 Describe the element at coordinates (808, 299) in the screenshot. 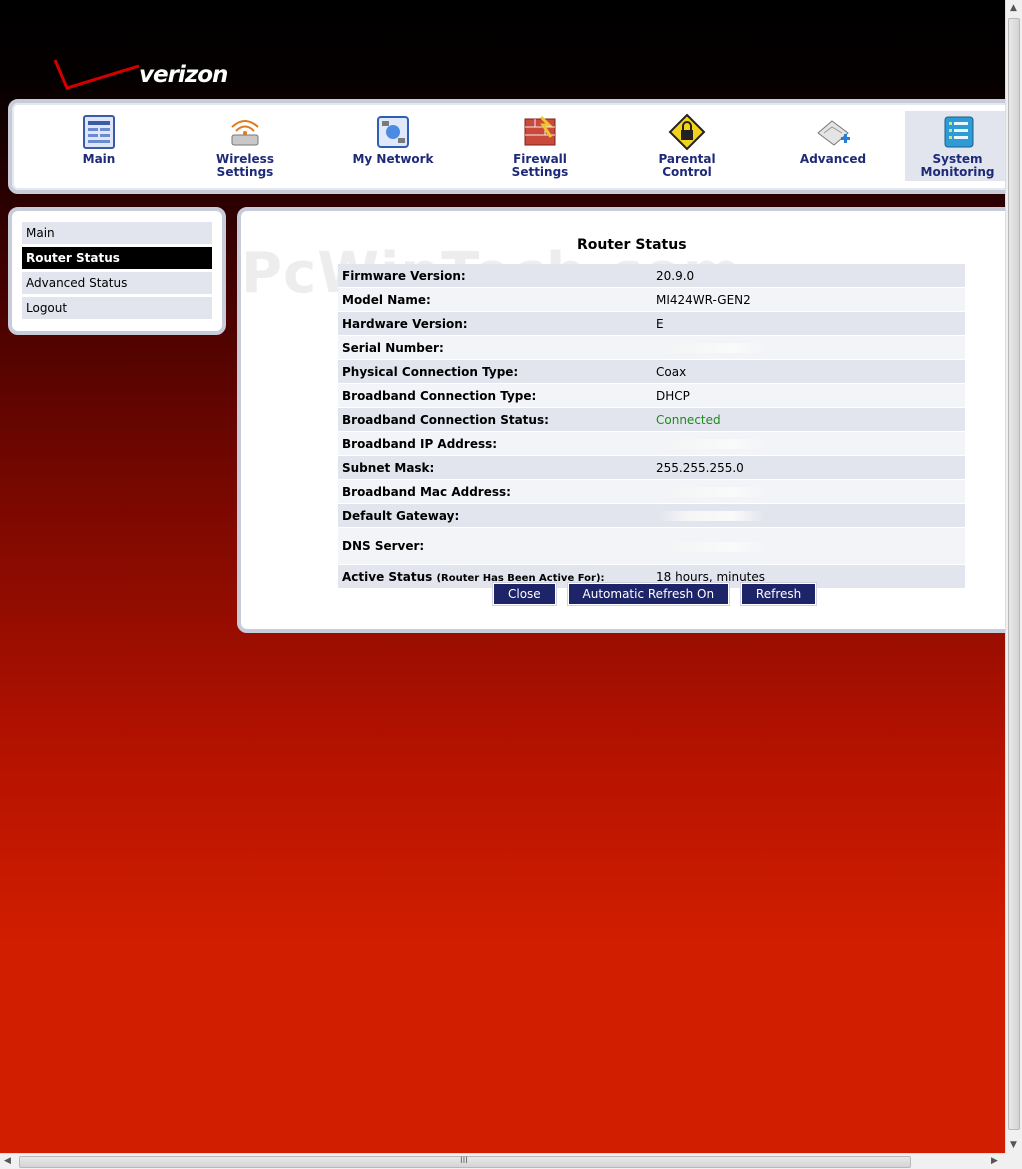

I see `row-value: MI424WR-GEN2` at that location.